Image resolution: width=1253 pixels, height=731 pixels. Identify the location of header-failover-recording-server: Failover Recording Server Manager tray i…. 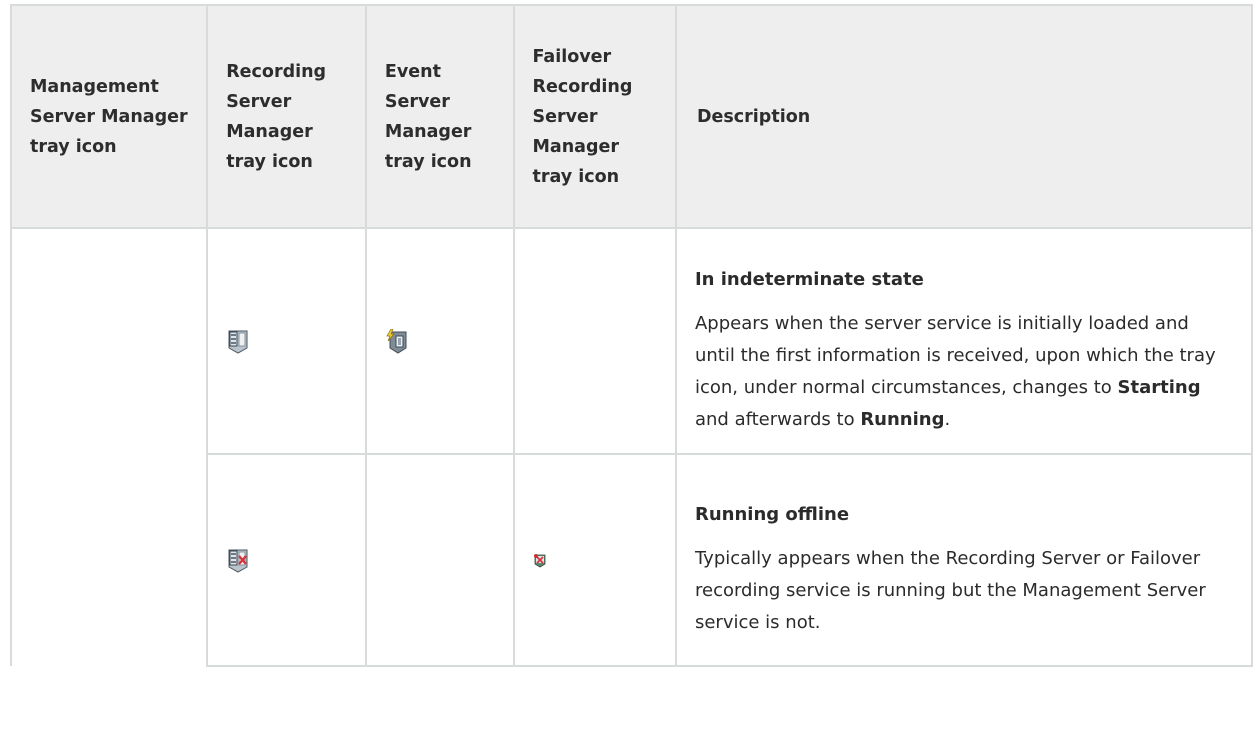
(594, 116).